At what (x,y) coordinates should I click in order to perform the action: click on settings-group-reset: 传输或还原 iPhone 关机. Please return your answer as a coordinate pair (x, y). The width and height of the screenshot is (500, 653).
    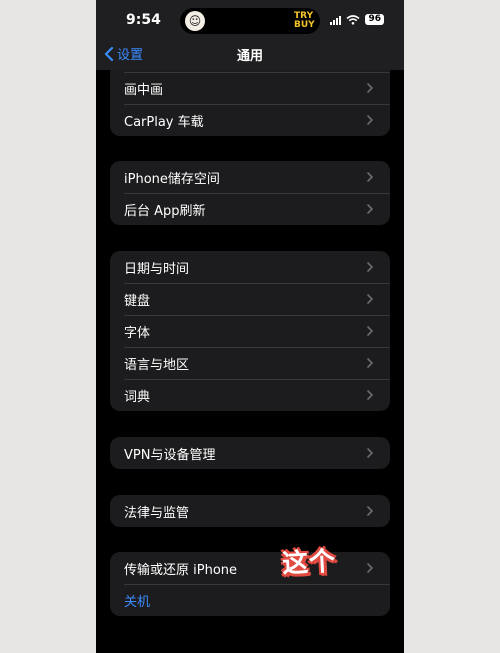
    Looking at the image, I should click on (250, 584).